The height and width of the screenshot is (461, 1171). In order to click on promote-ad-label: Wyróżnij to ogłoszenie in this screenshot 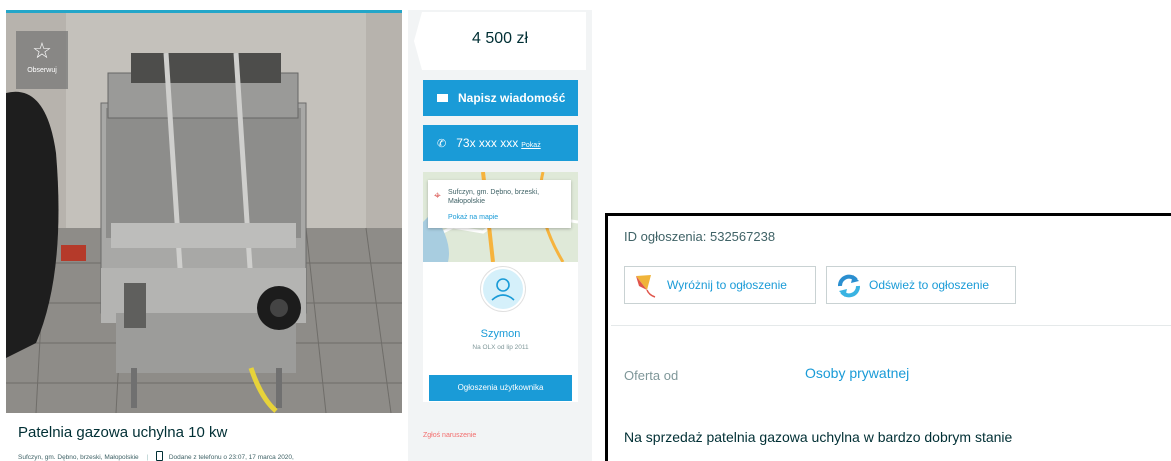, I will do `click(727, 285)`.